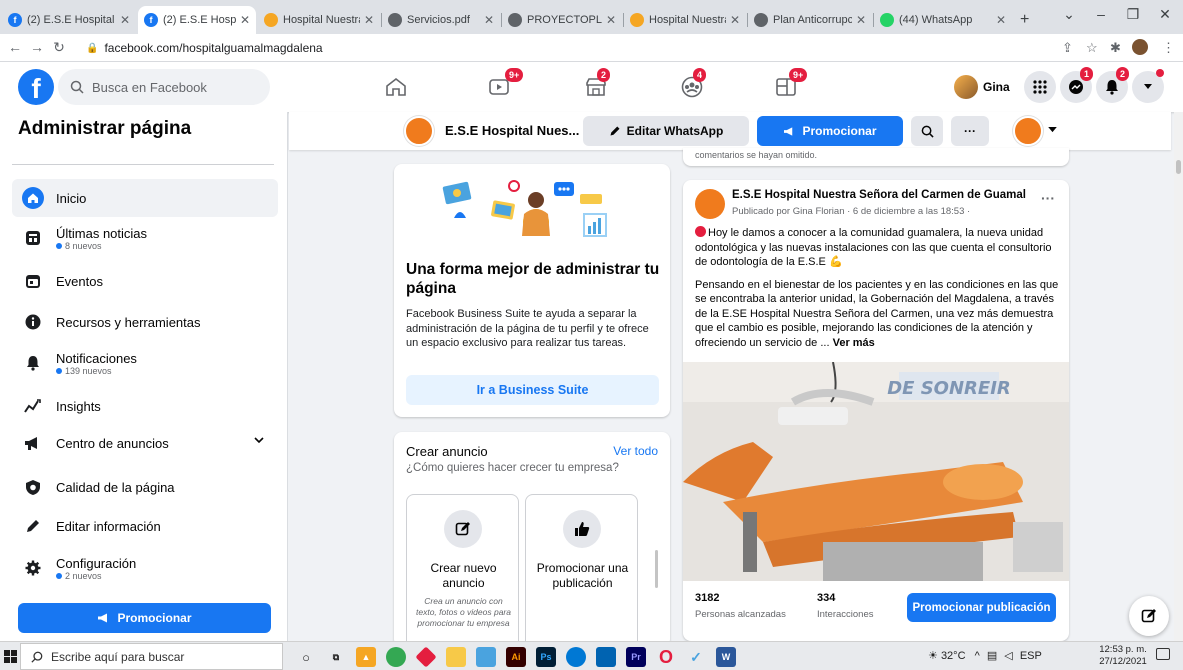 The height and width of the screenshot is (670, 1183). What do you see at coordinates (1140, 47) in the screenshot?
I see `browser-profile-avatar` at bounding box center [1140, 47].